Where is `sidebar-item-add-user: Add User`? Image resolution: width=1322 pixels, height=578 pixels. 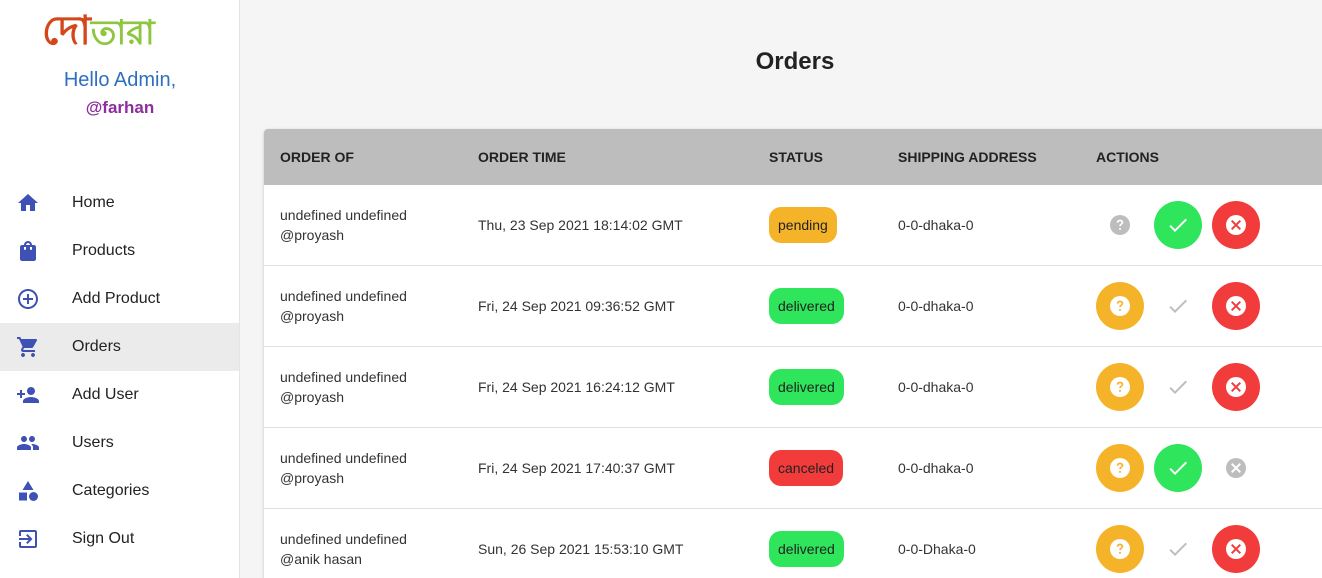
sidebar-item-add-user: Add User is located at coordinates (119, 395).